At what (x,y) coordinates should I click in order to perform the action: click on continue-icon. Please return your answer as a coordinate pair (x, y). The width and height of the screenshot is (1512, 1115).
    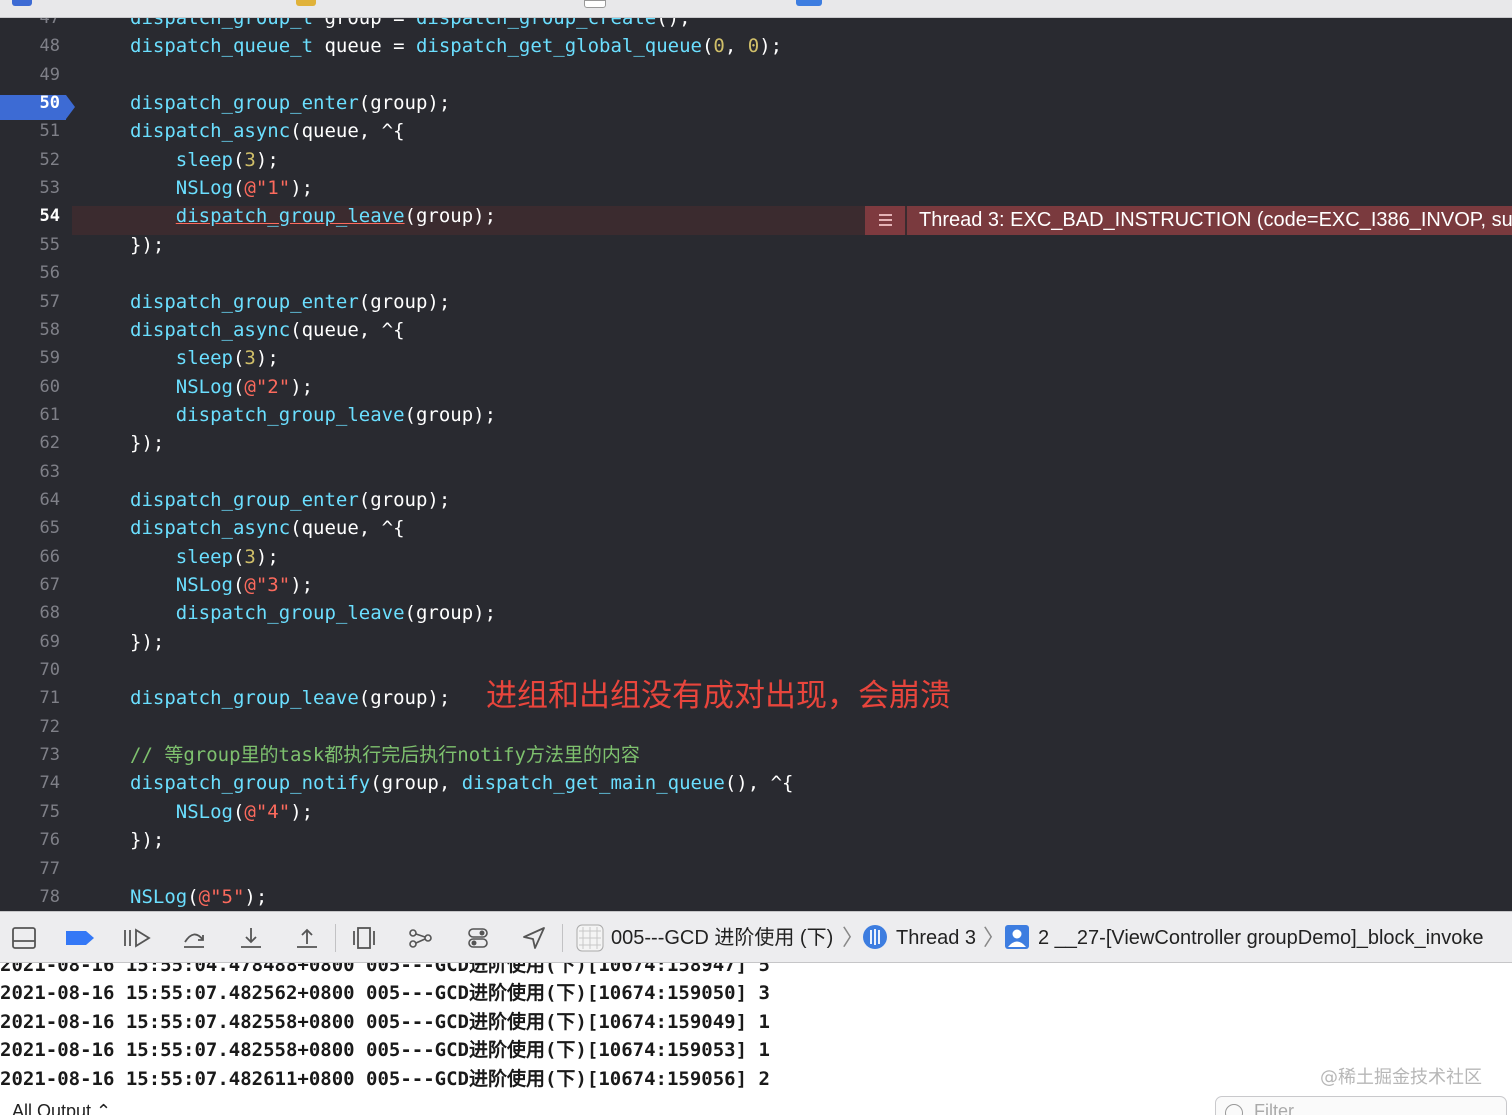
    Looking at the image, I should click on (137, 938).